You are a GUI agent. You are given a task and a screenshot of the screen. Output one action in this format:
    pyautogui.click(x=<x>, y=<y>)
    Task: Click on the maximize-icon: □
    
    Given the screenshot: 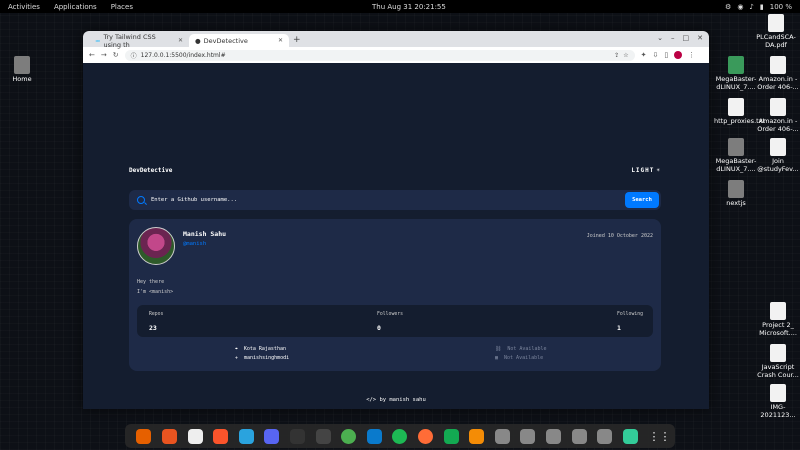 What is the action you would take?
    pyautogui.click(x=686, y=38)
    